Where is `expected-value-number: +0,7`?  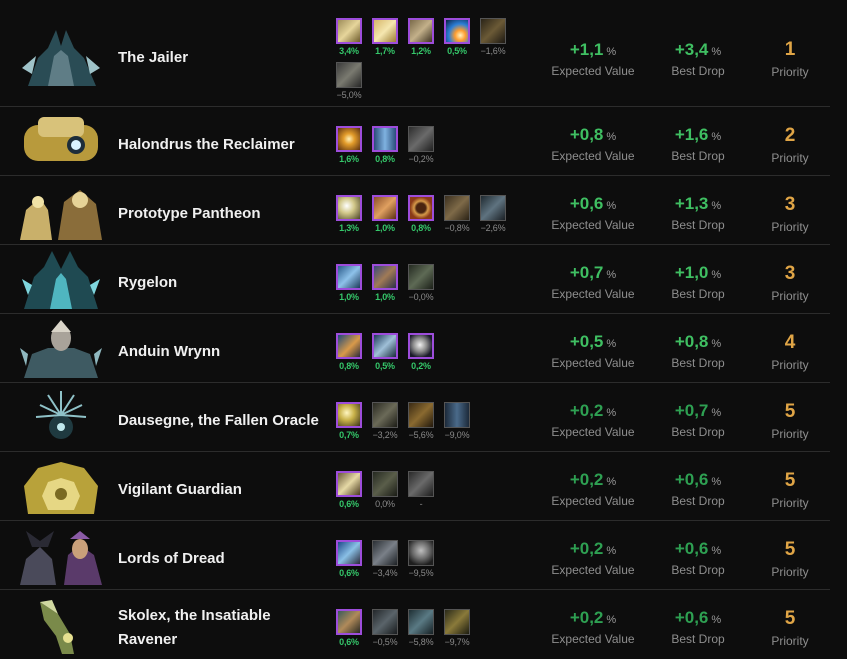 expected-value-number: +0,7 is located at coordinates (586, 272).